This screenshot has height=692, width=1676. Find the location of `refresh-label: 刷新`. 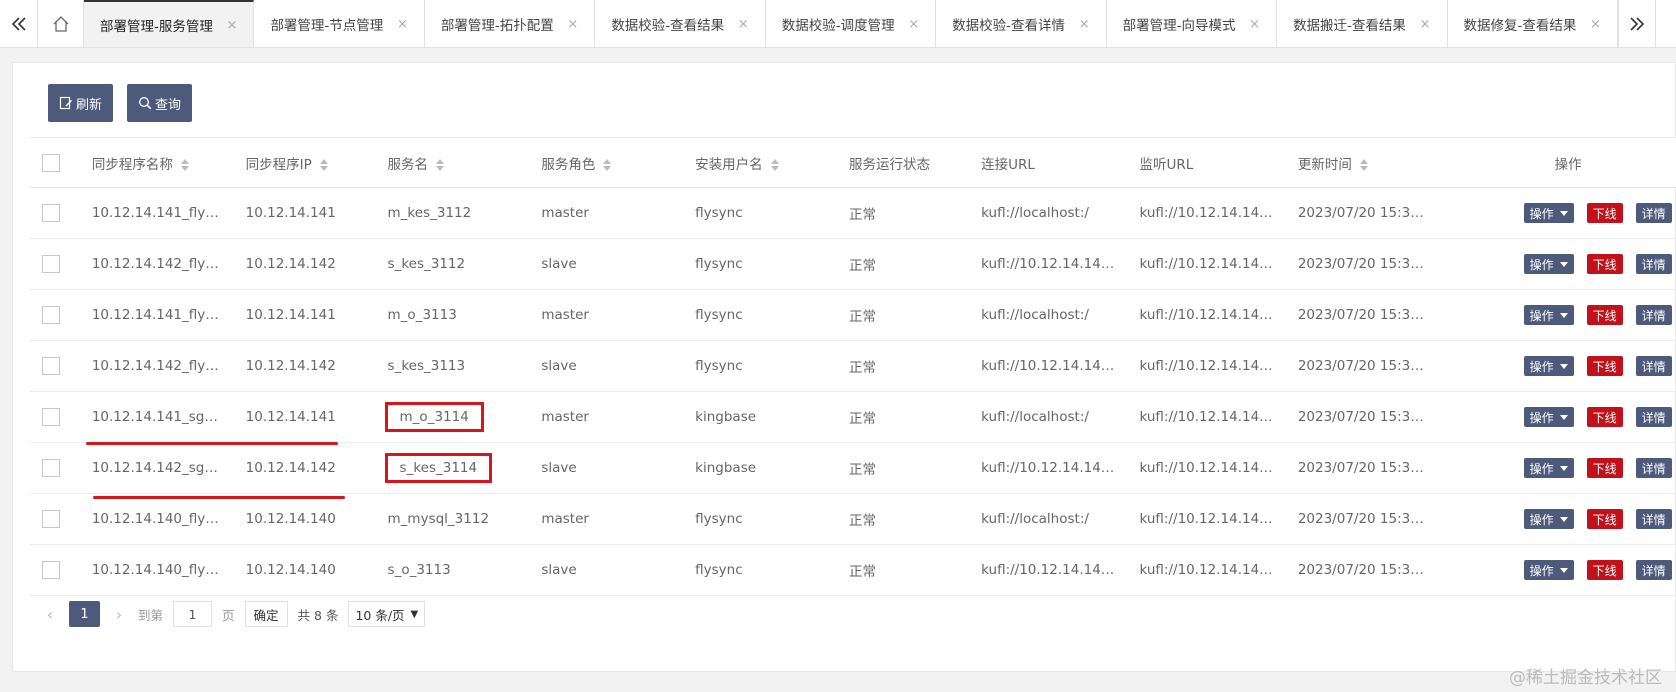

refresh-label: 刷新 is located at coordinates (89, 105).